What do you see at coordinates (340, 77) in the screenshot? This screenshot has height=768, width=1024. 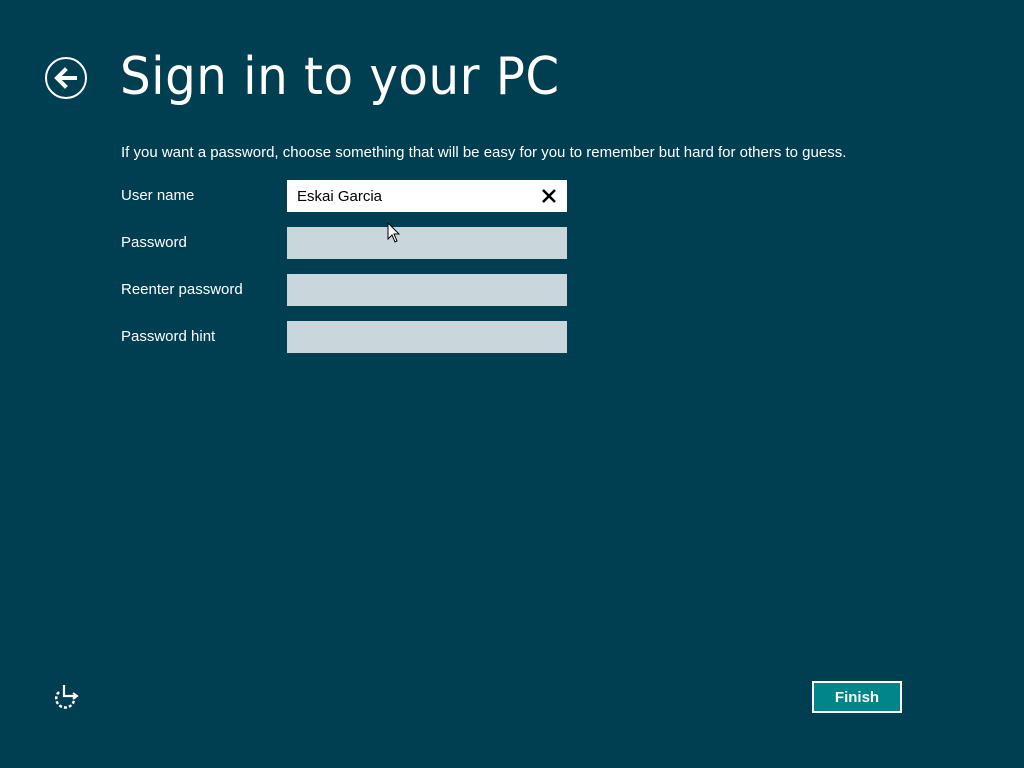 I see `page-title: Sign in to your PC` at bounding box center [340, 77].